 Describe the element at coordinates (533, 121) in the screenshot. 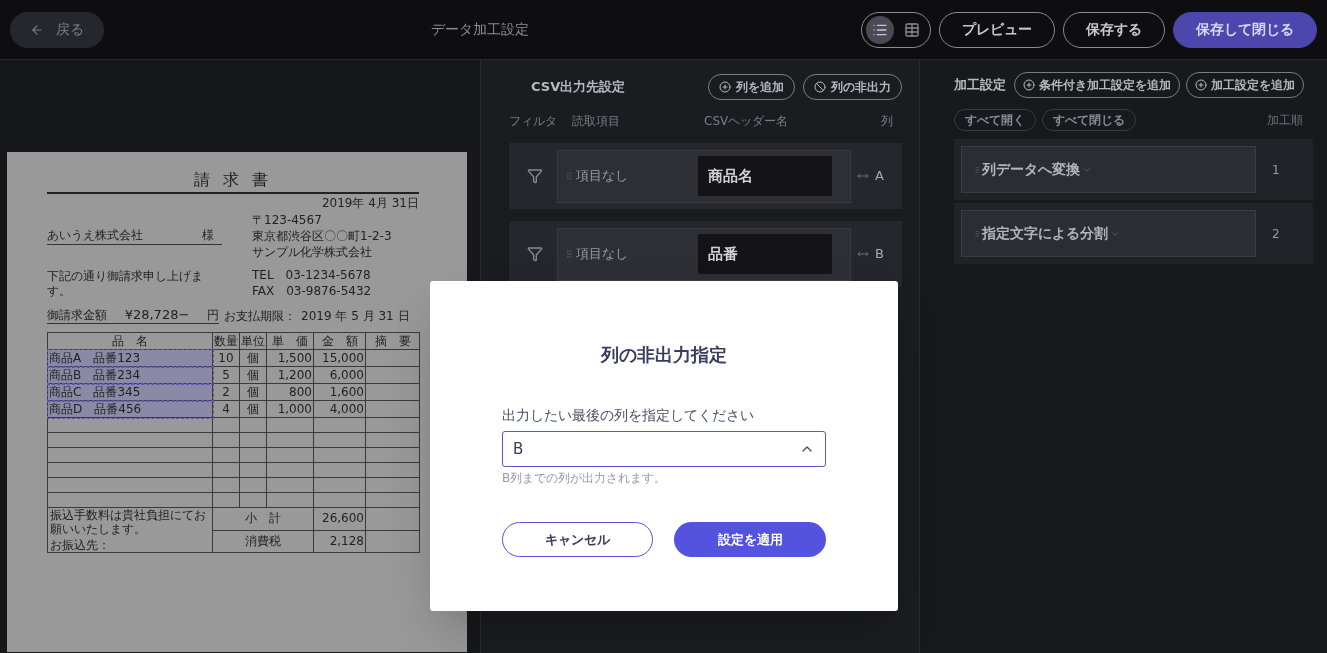

I see `column-header: フィルタ` at that location.